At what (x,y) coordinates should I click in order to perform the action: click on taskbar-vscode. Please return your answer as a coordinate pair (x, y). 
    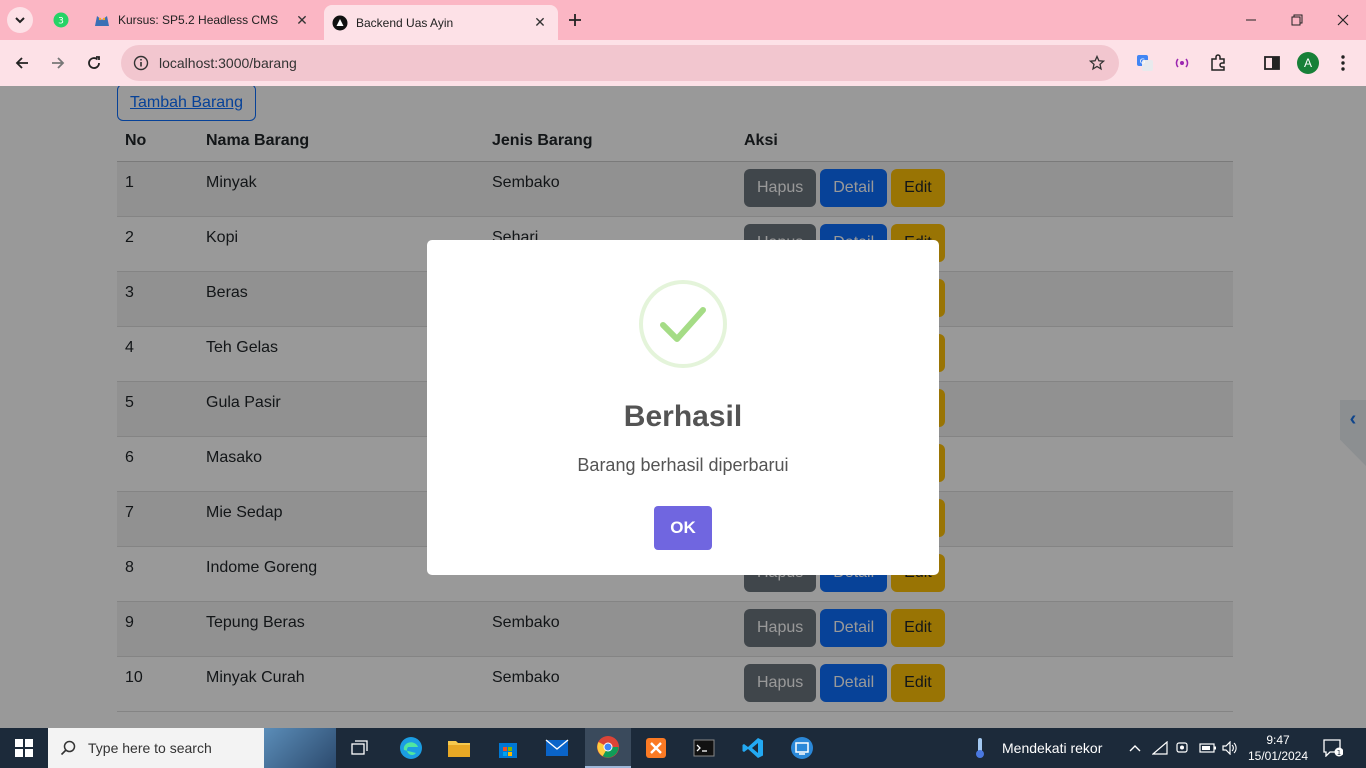
    Looking at the image, I should click on (753, 748).